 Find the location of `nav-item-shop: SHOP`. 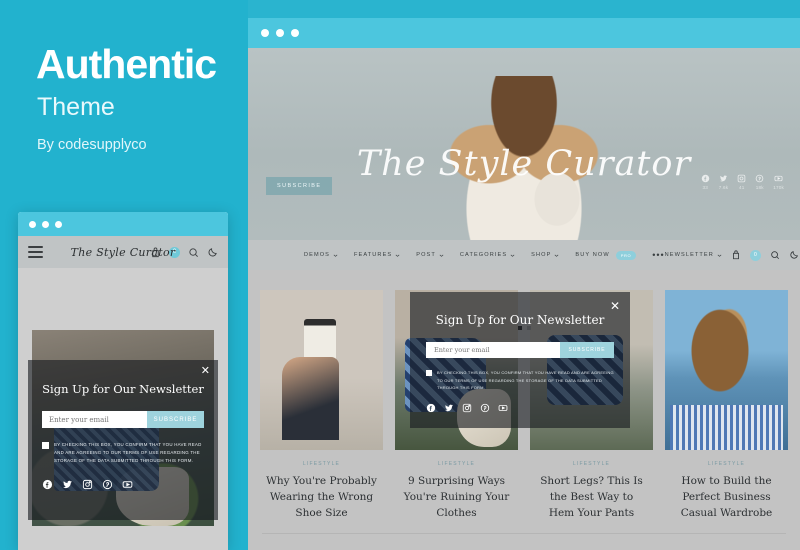

nav-item-shop: SHOP is located at coordinates (545, 255).